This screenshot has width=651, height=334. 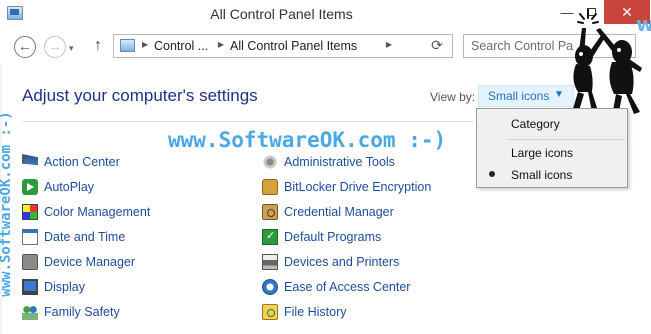 I want to click on menu-separator, so click(x=566, y=139).